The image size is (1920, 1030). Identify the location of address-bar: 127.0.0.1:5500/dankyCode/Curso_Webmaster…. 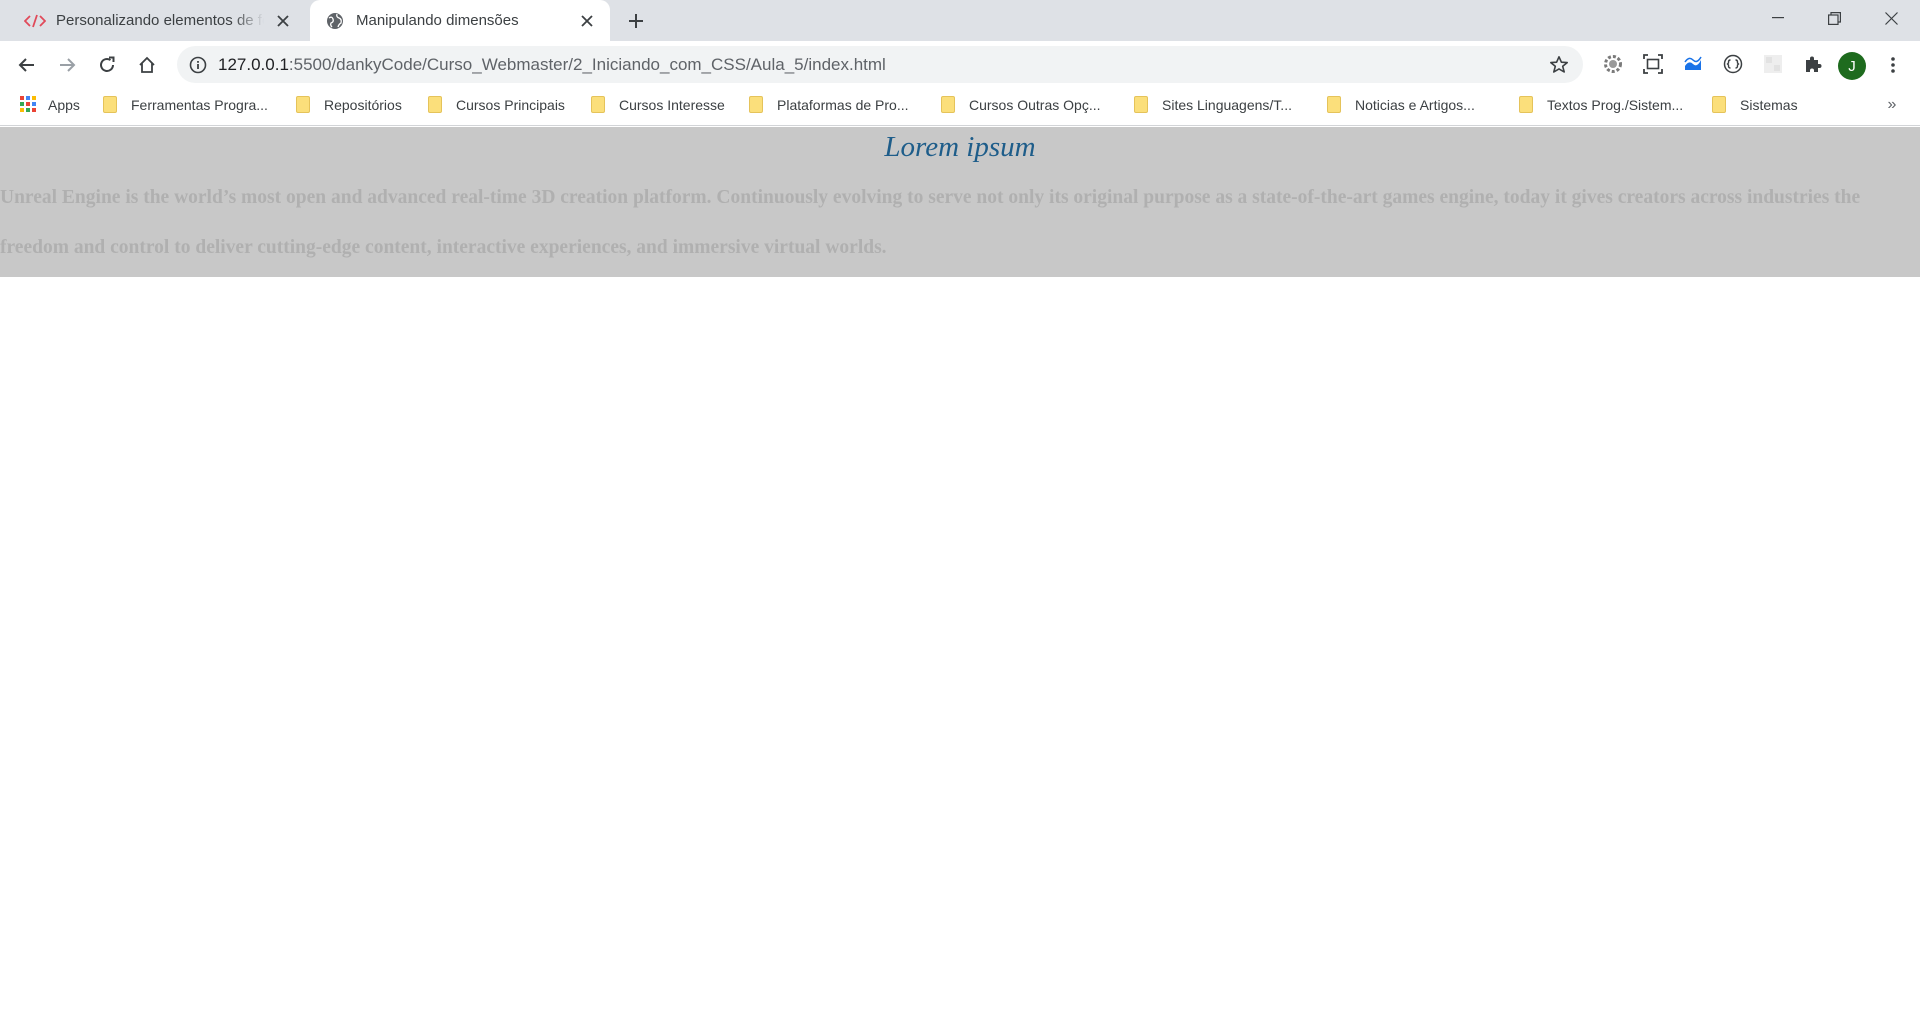
(880, 64).